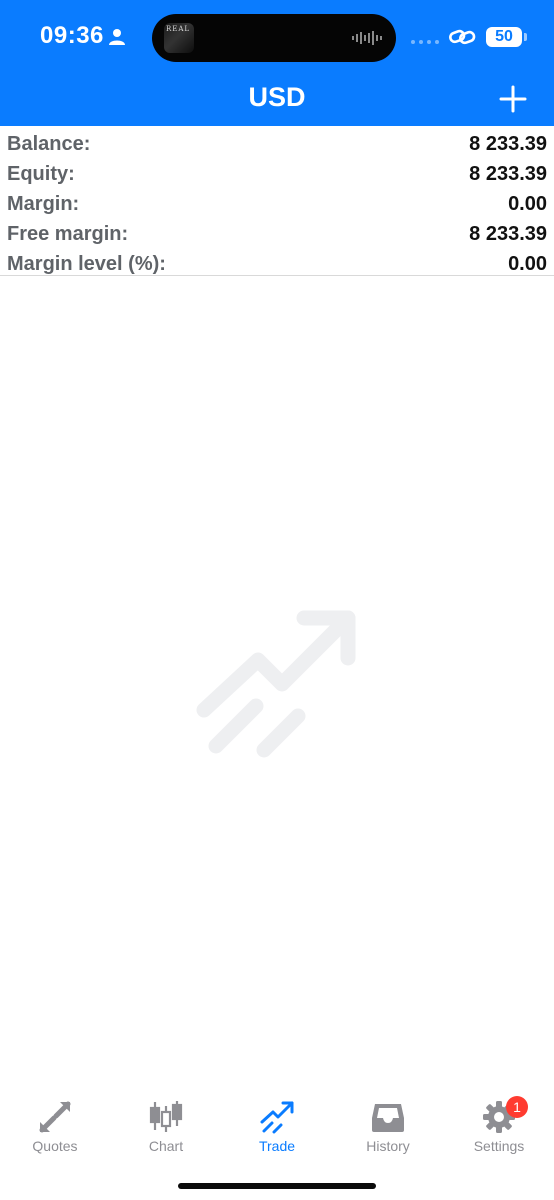  I want to click on audio-waveform-icon, so click(367, 38).